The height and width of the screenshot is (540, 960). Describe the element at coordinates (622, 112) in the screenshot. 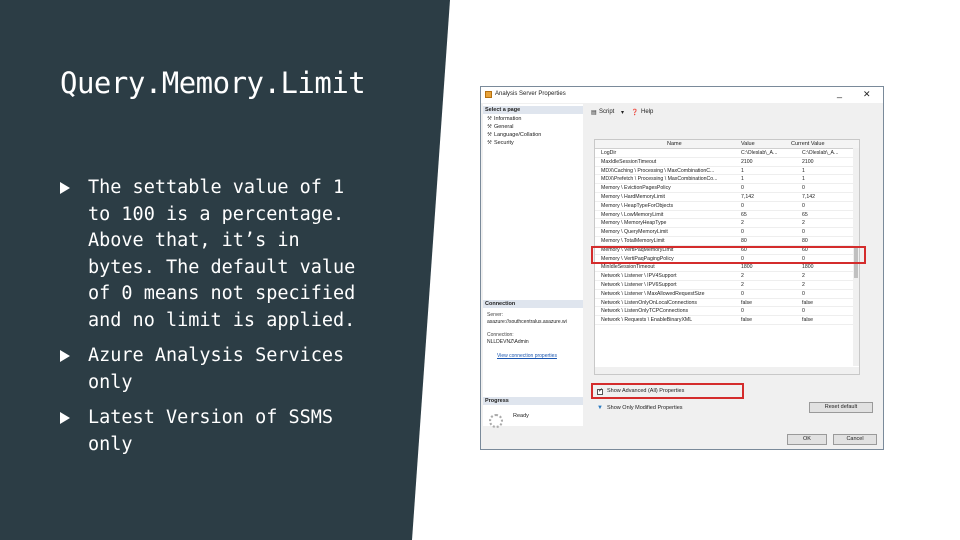

I see `chevron-down-icon: ▾` at that location.